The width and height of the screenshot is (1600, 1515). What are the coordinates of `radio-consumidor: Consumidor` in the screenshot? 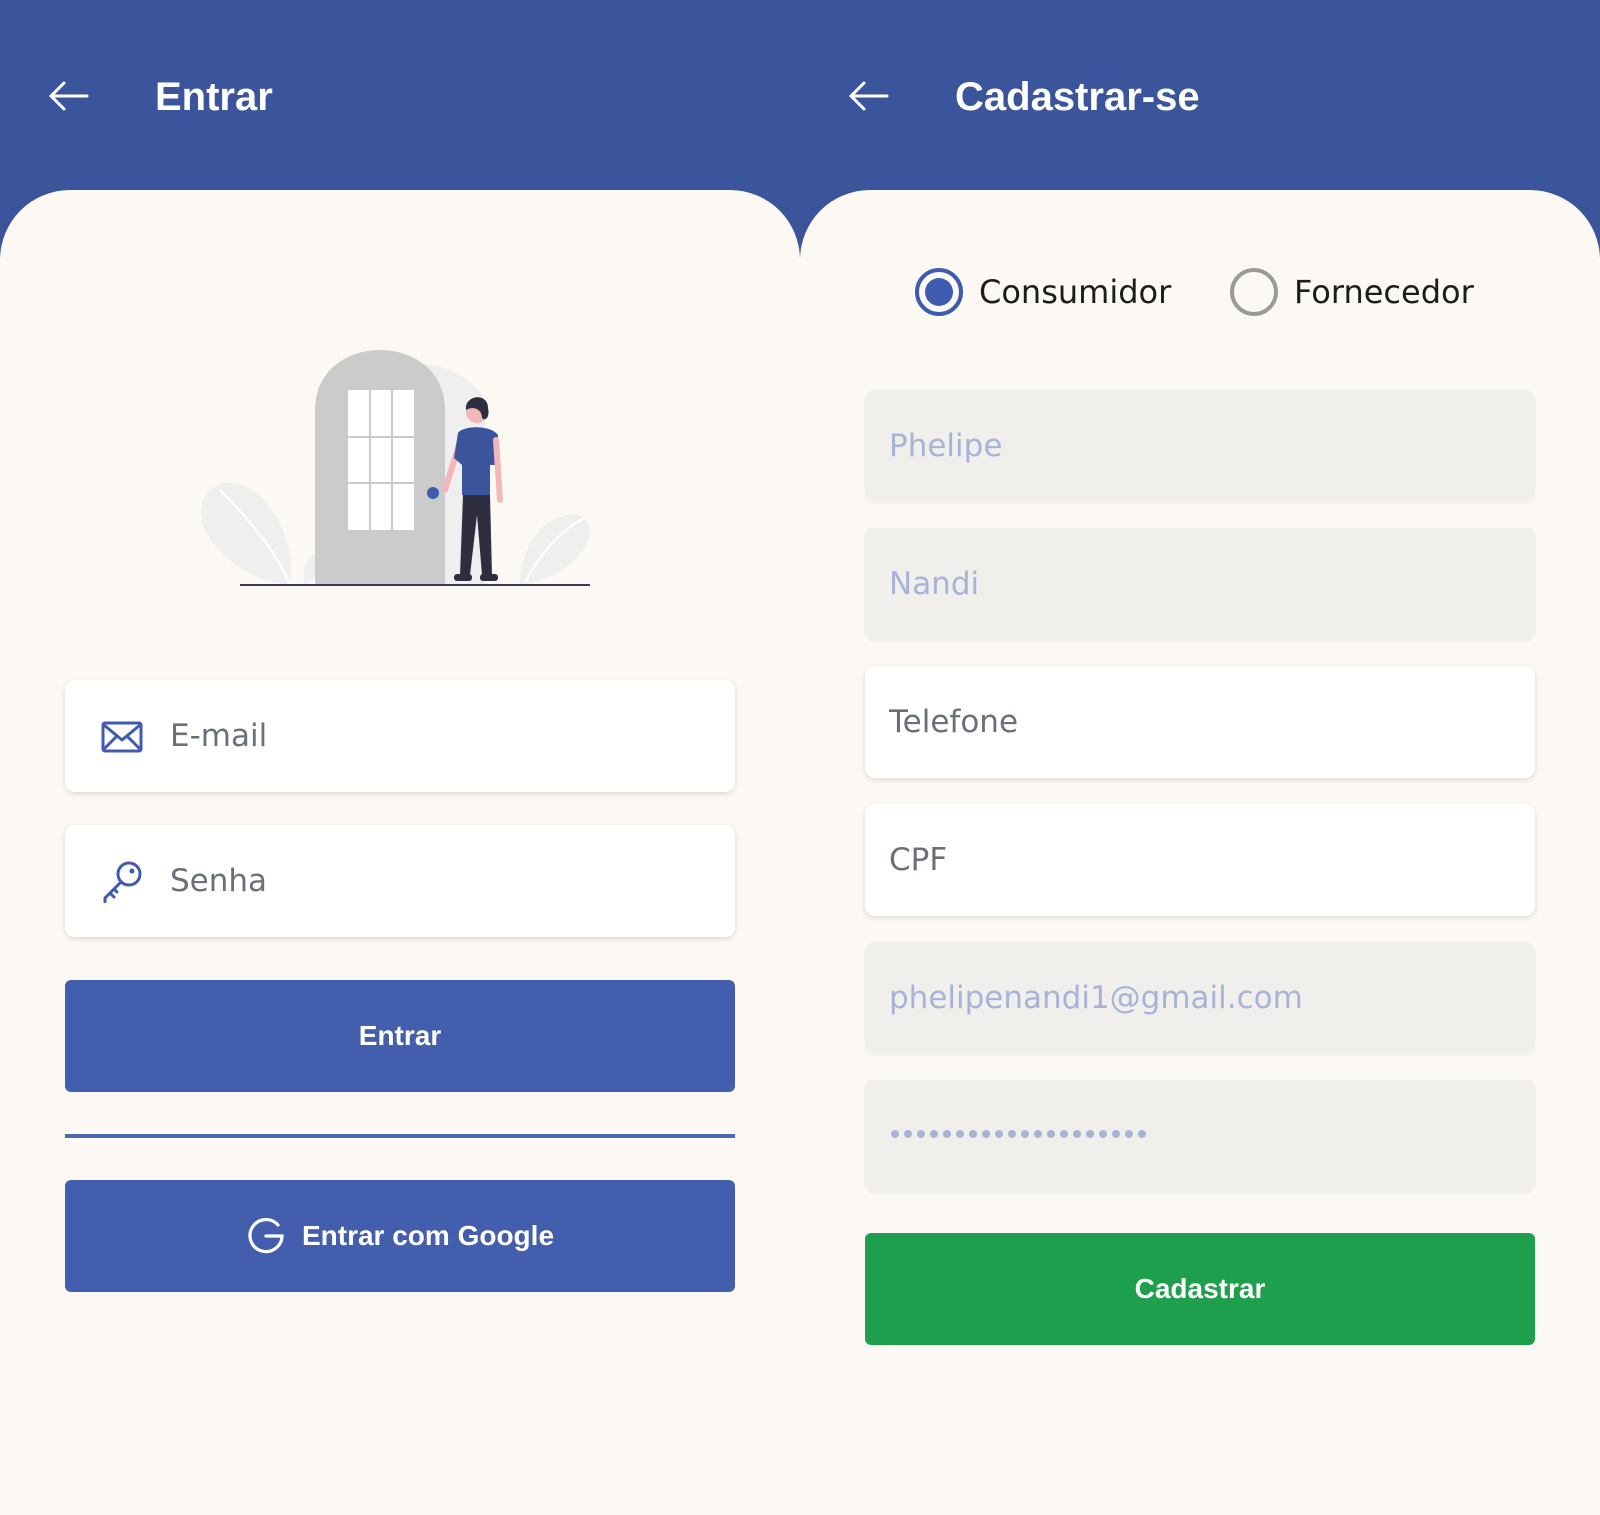 It's located at (1043, 292).